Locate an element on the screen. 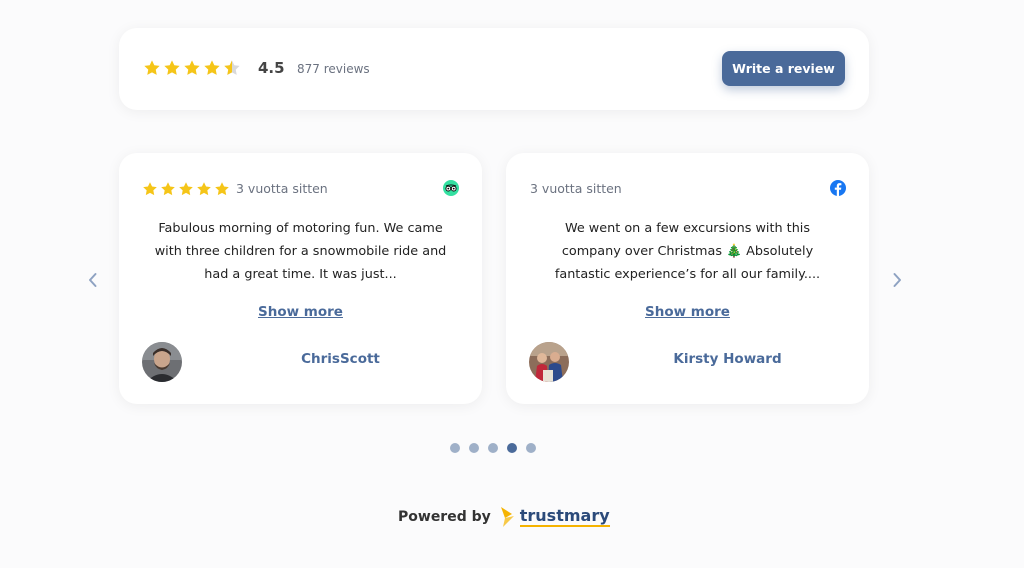 The width and height of the screenshot is (1024, 568). chevron-right-icon is located at coordinates (897, 280).